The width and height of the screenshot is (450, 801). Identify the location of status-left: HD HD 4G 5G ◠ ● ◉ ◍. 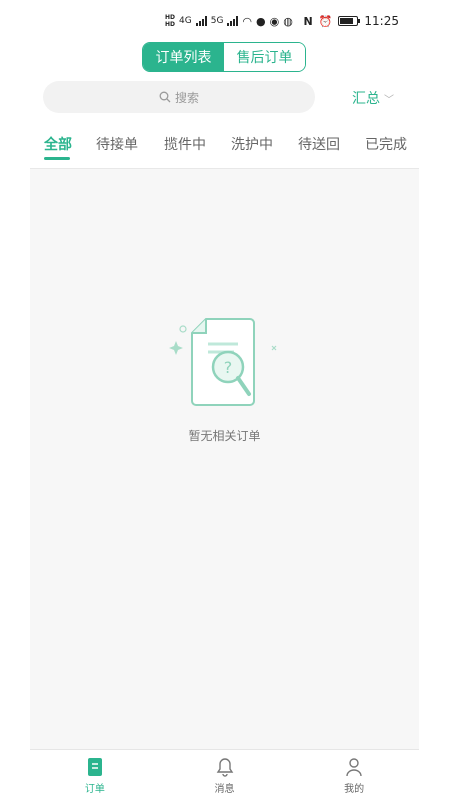
(229, 21).